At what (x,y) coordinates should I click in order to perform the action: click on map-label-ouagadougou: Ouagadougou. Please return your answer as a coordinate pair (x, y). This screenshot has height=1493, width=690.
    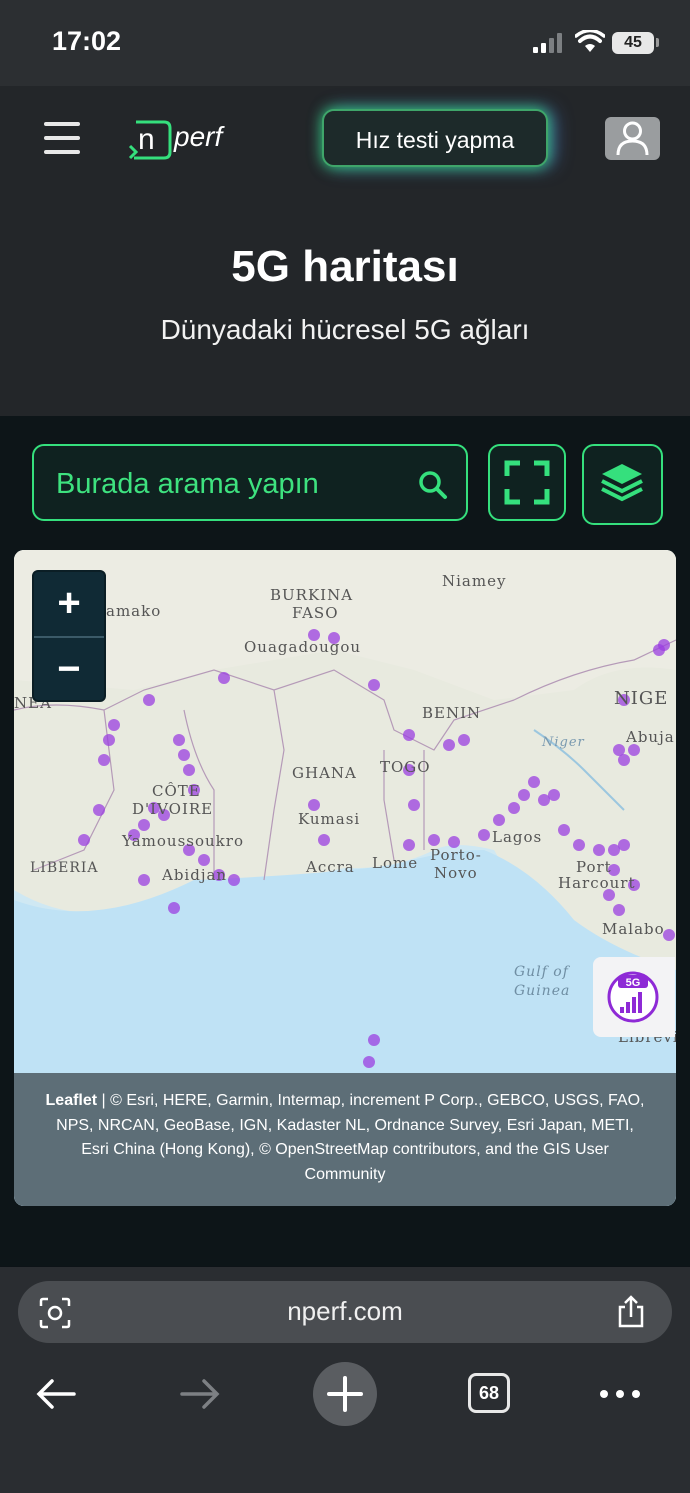
    Looking at the image, I should click on (302, 647).